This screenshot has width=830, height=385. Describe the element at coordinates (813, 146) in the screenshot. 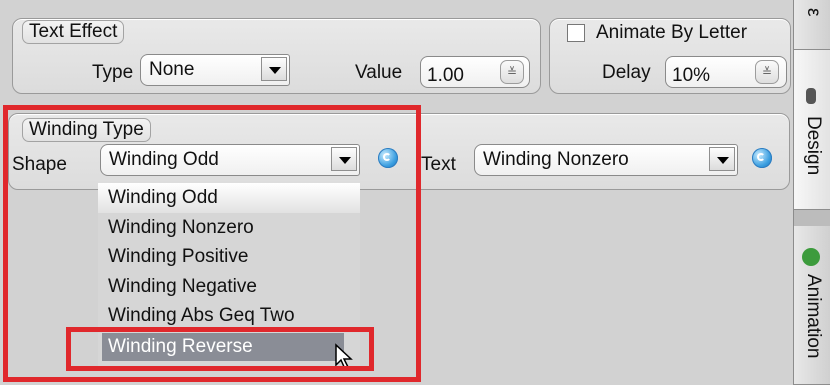

I see `tab-design-label: Design` at that location.